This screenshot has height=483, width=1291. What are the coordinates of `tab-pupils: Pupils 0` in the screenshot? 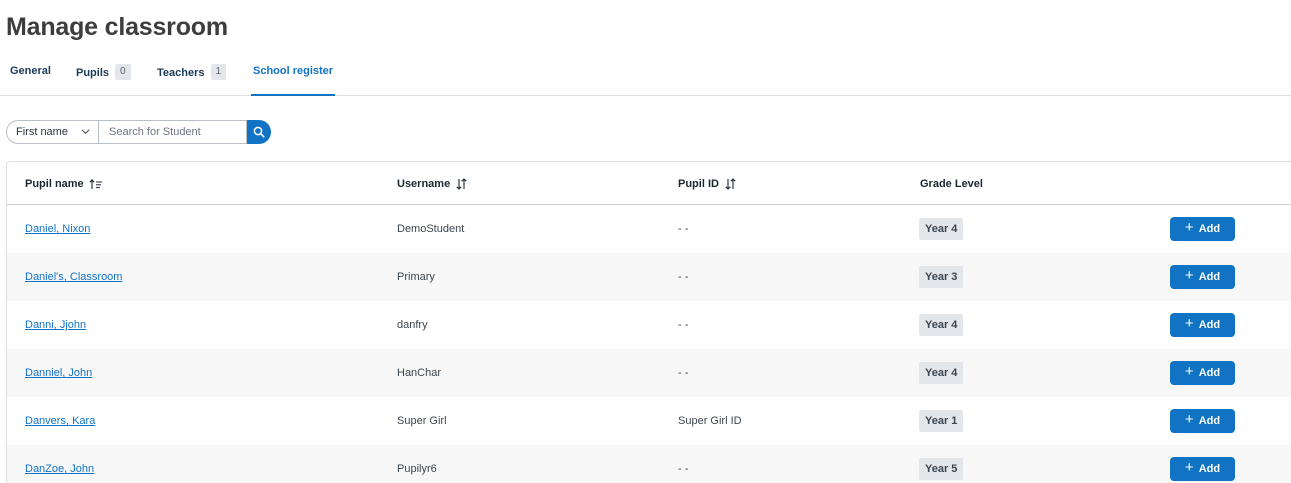 It's located at (103, 77).